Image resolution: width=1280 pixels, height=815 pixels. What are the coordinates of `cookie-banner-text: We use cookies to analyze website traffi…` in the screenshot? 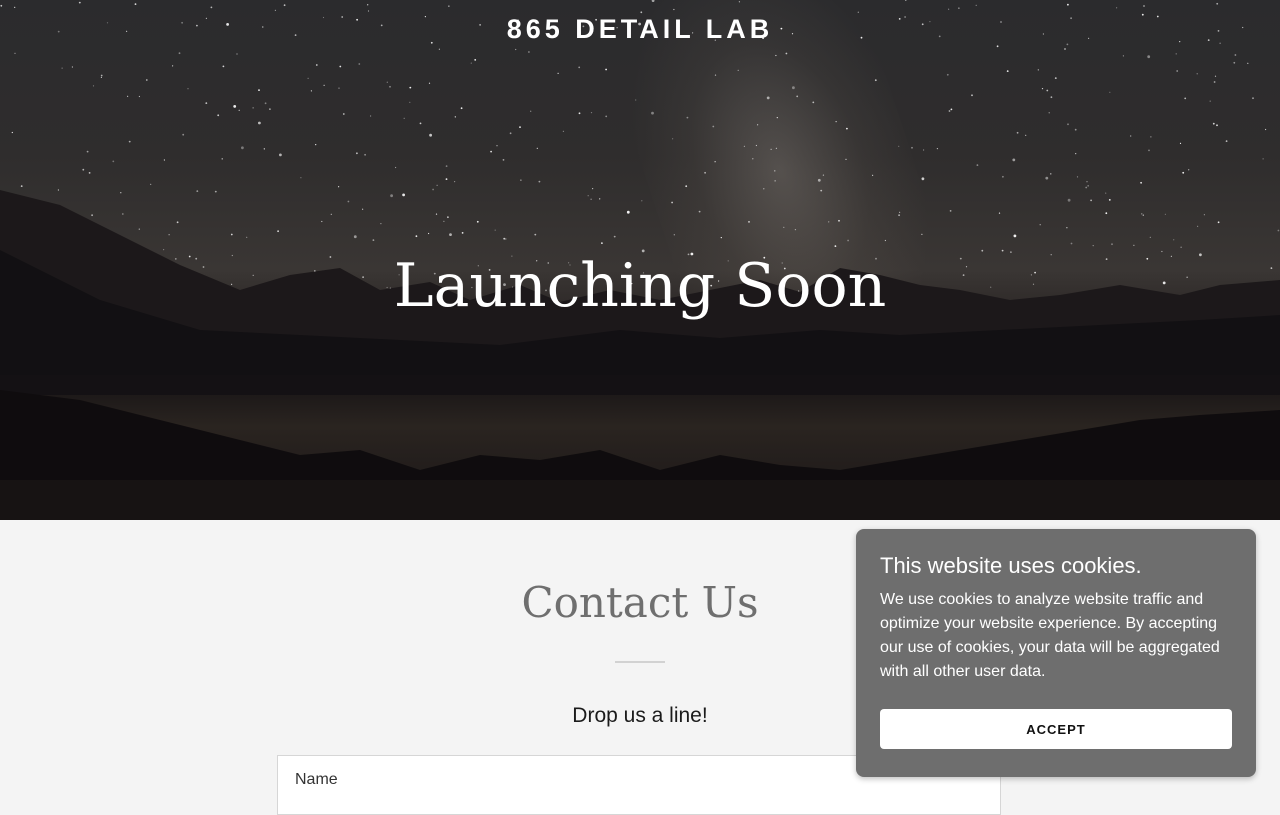 It's located at (1050, 635).